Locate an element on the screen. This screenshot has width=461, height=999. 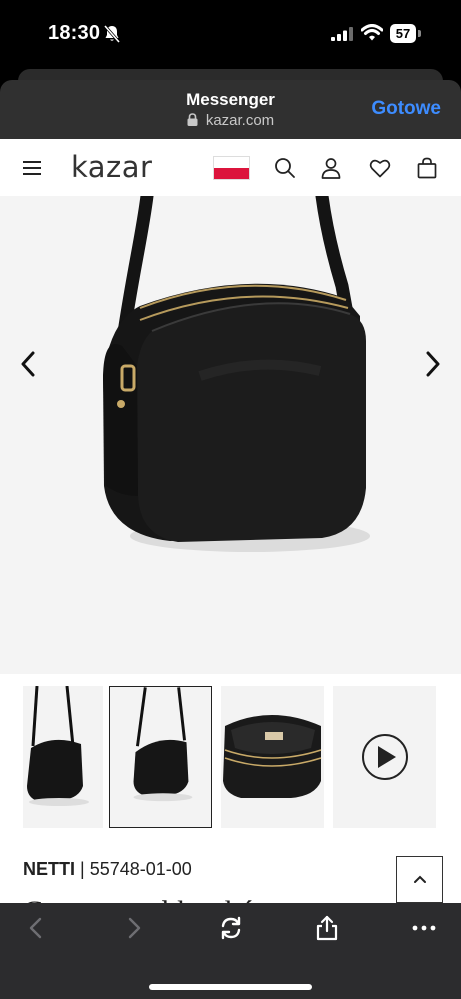
poland-flag-icon is located at coordinates (231, 168).